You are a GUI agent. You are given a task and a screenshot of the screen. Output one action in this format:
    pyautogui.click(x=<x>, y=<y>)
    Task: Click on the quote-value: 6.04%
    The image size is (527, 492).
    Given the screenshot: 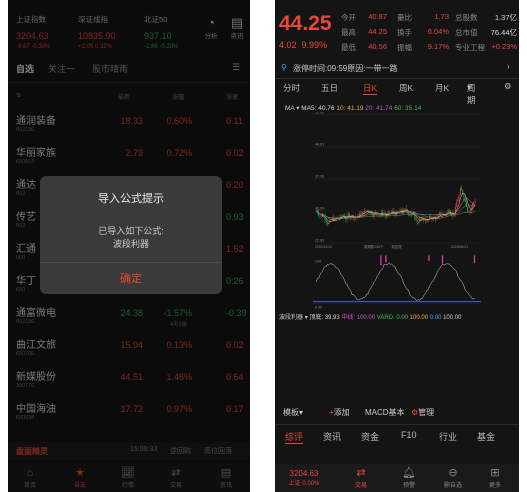 What is the action you would take?
    pyautogui.click(x=438, y=31)
    